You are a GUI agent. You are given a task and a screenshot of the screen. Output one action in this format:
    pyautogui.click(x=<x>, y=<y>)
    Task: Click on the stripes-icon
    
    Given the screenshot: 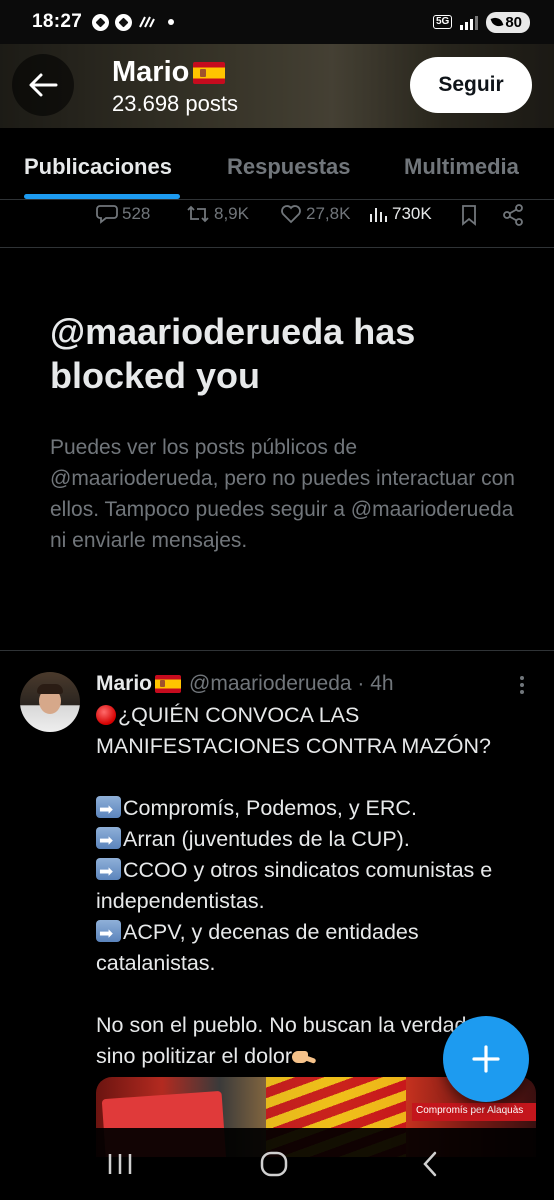 What is the action you would take?
    pyautogui.click(x=147, y=22)
    